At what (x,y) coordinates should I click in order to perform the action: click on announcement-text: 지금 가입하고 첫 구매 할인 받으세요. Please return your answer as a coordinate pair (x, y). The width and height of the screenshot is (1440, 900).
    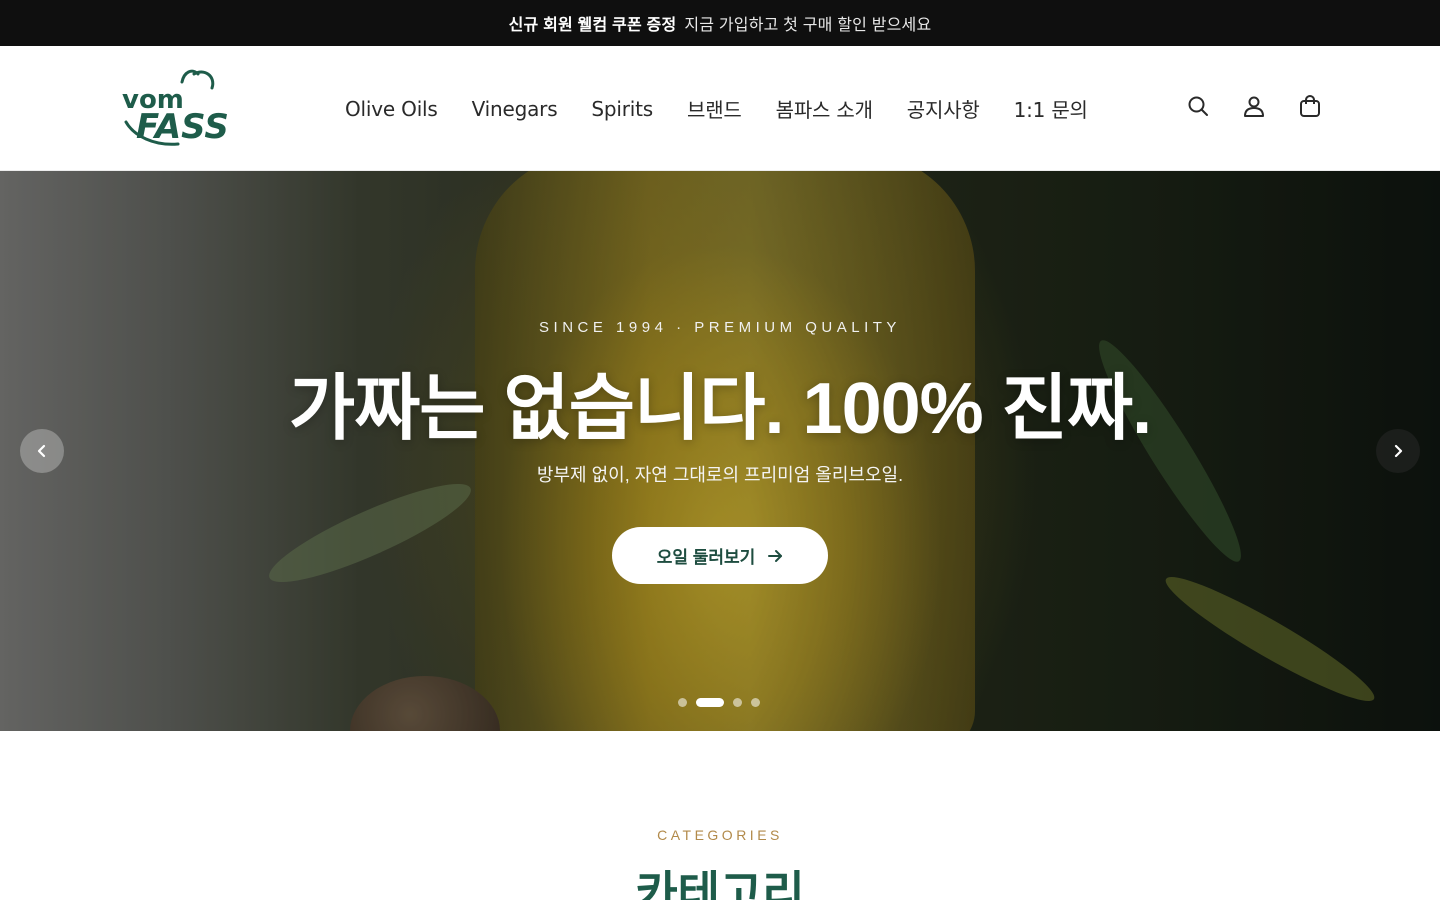
    Looking at the image, I should click on (808, 25).